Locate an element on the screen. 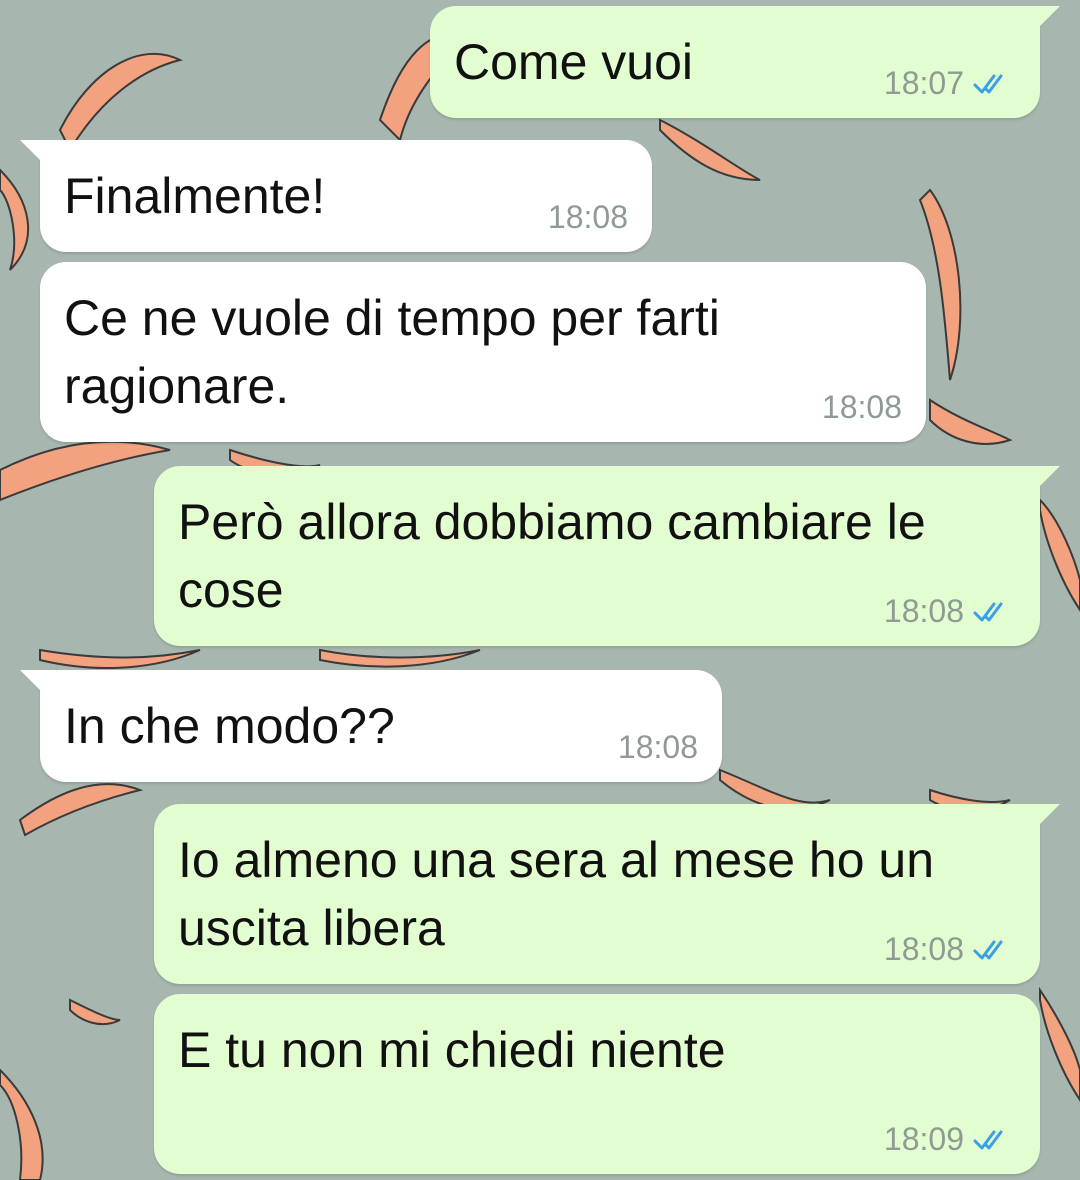 This screenshot has height=1180, width=1080. message-incoming: In che modo?? 18:08 is located at coordinates (371, 726).